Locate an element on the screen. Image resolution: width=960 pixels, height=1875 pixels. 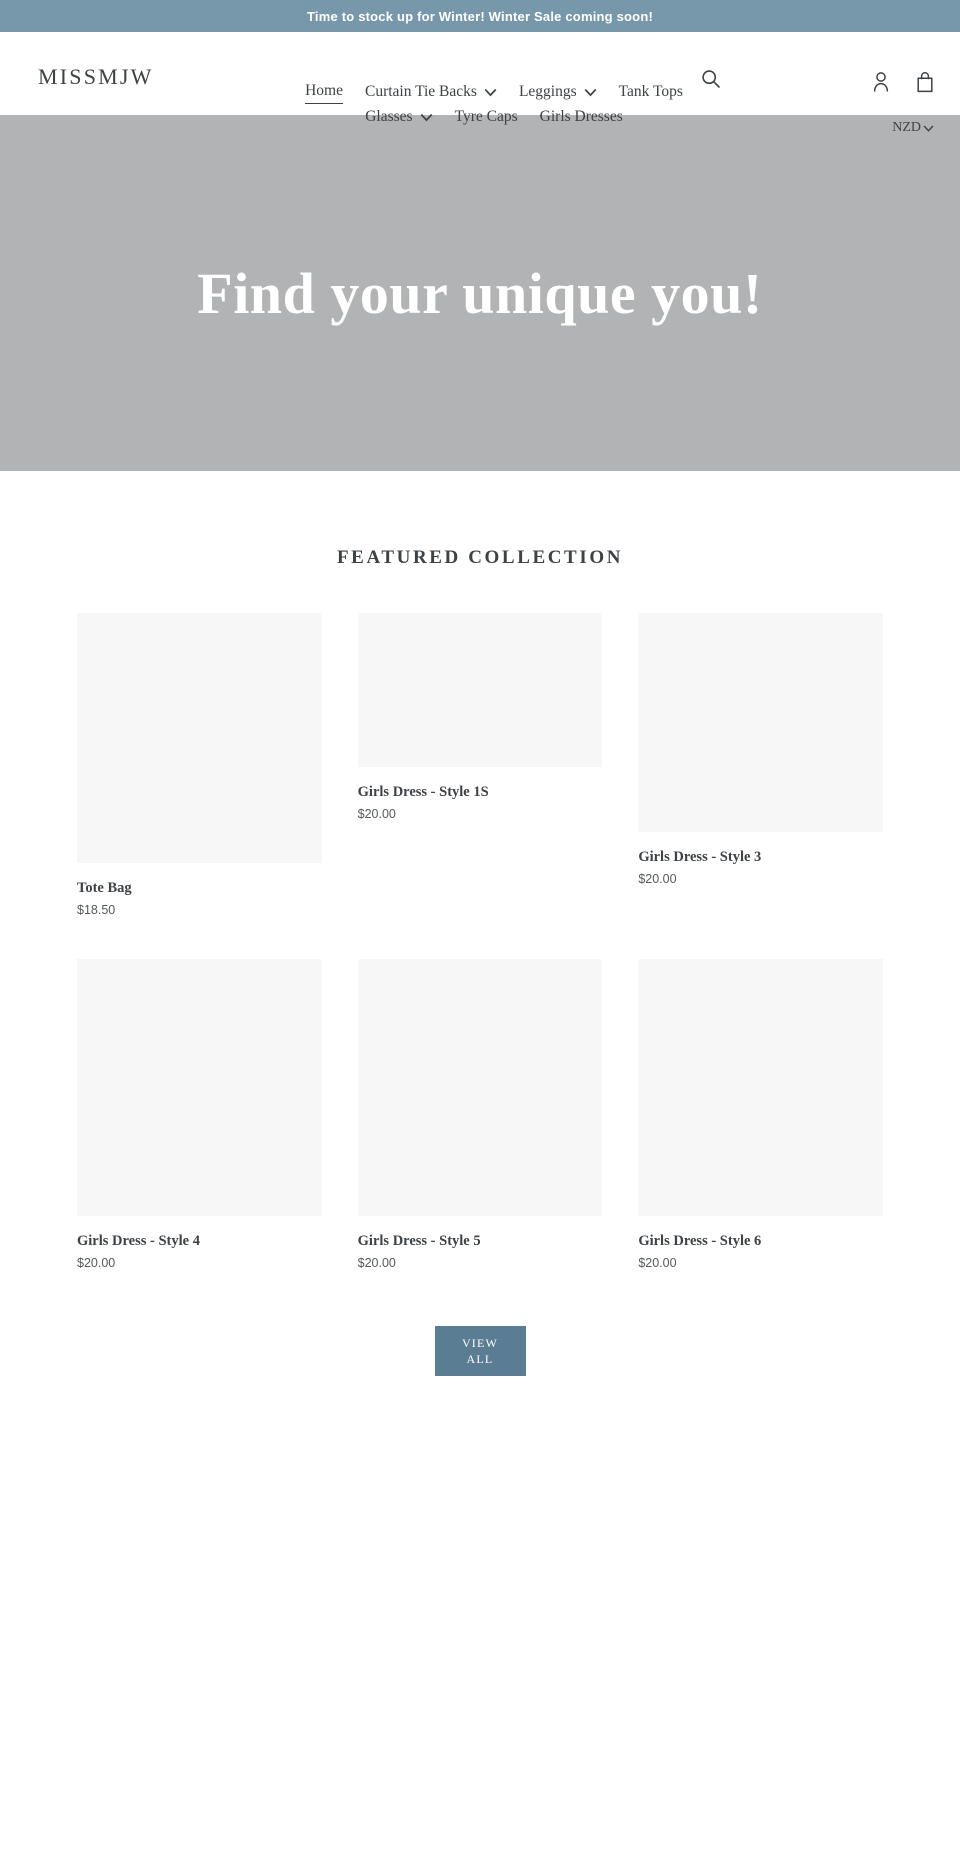
product-card: Girls Dress - Style 5 $20.00 is located at coordinates (480, 1114).